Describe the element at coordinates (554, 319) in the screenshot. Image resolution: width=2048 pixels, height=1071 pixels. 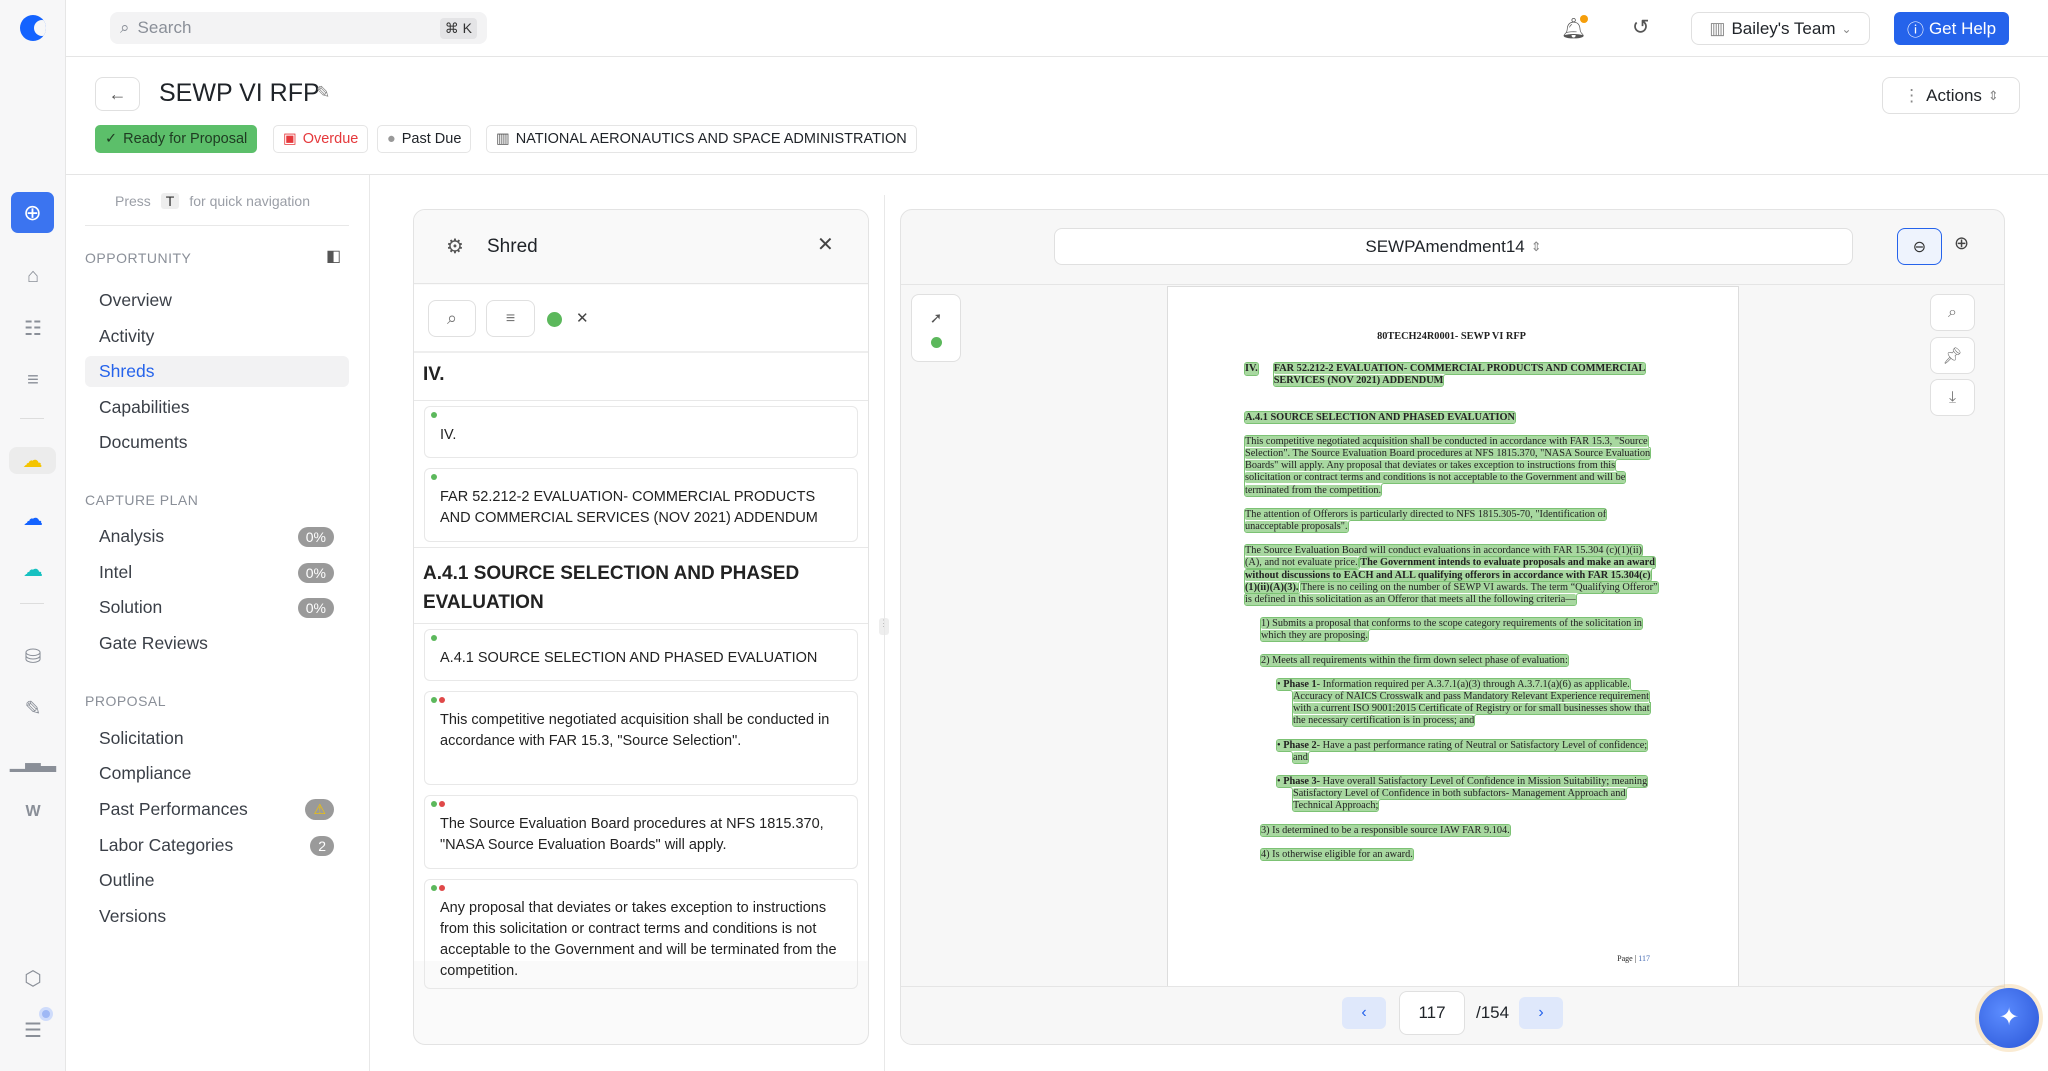
I see `green-filter-dot` at that location.